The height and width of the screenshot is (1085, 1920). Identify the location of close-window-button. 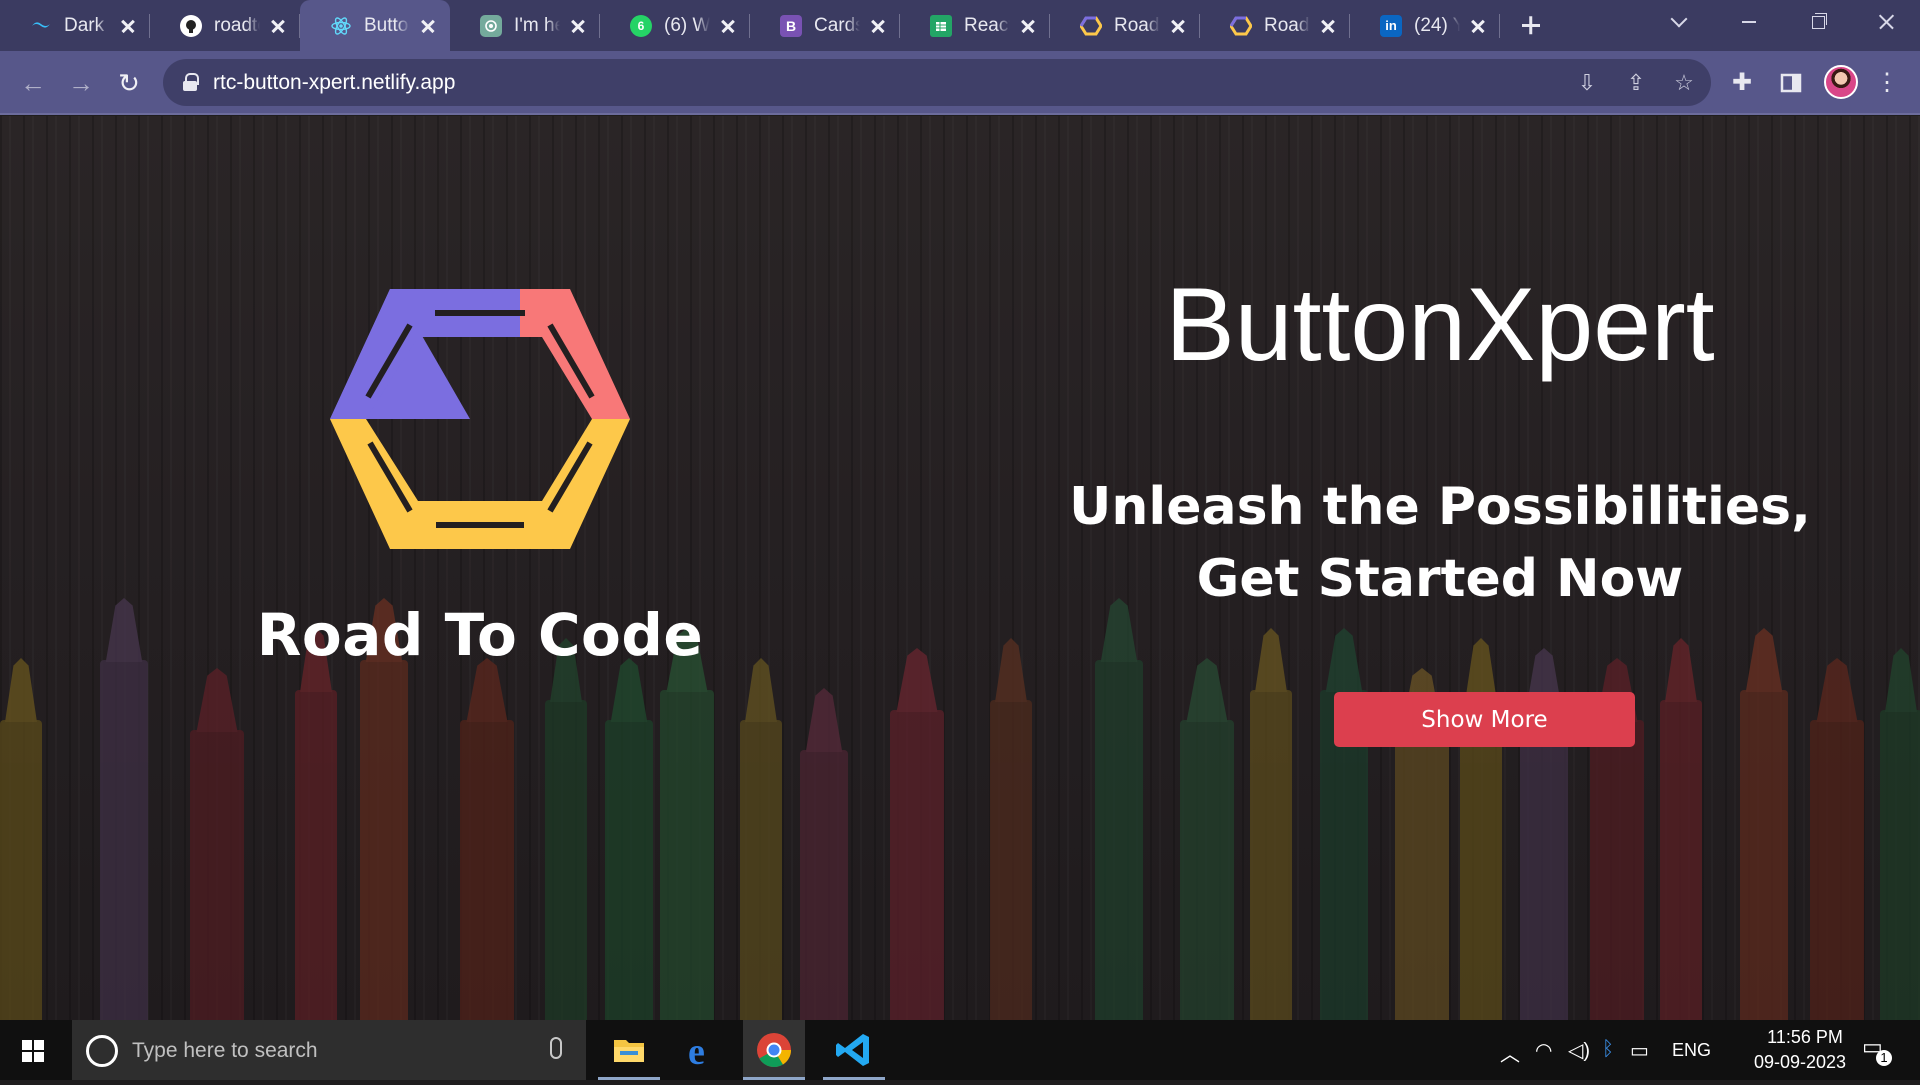
(1885, 22).